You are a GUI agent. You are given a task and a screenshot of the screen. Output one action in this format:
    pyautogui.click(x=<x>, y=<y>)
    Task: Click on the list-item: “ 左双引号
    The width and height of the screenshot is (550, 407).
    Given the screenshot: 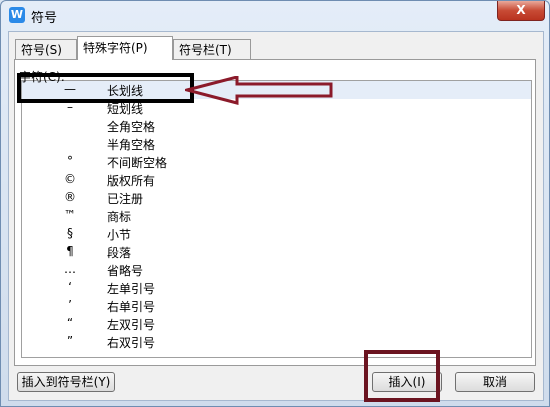 What is the action you would take?
    pyautogui.click(x=276, y=324)
    